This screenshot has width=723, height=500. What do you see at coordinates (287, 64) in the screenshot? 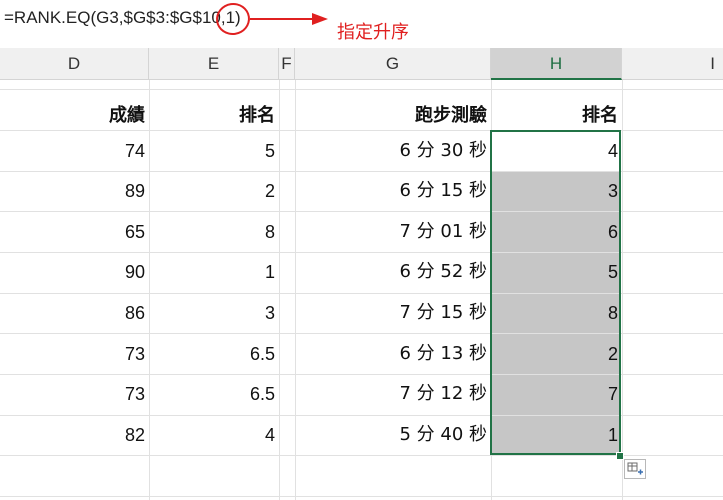
I see `column-header-f: F` at bounding box center [287, 64].